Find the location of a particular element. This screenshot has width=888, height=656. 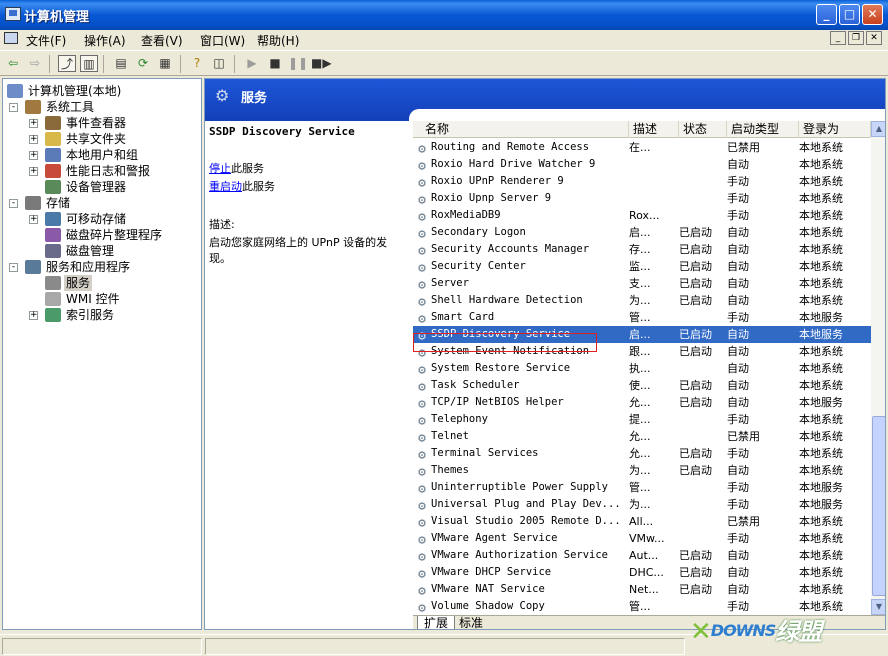

service-row: ⚙ SSDP Discovery Service 启... 已启动 自动 本地服务 is located at coordinates (649, 334).